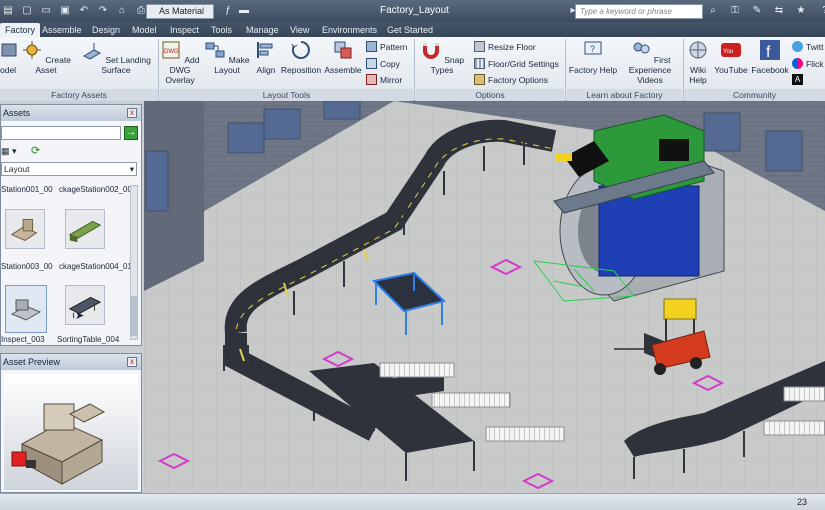 Image resolution: width=825 pixels, height=510 pixels. Describe the element at coordinates (80, 316) in the screenshot. I see `mouse-cursor-icon: ➤` at that location.